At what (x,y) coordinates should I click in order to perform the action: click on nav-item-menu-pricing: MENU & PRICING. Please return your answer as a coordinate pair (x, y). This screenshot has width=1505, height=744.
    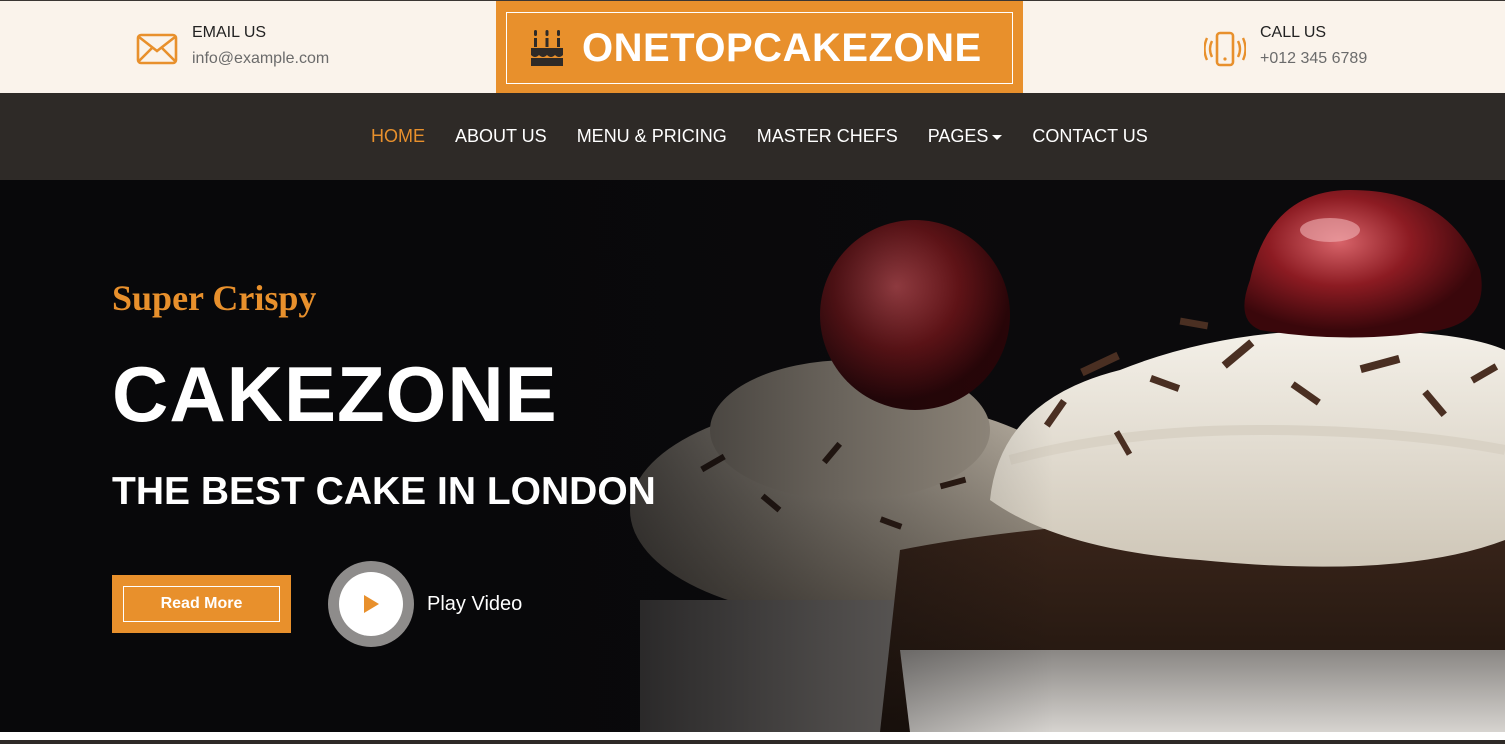
    Looking at the image, I should click on (652, 136).